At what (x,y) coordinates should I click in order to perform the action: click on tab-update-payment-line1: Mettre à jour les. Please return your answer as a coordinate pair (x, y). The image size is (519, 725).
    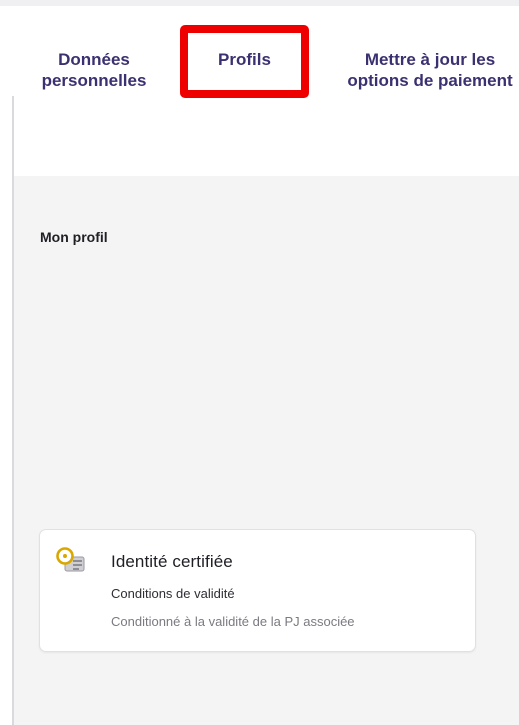
    Looking at the image, I should click on (430, 59).